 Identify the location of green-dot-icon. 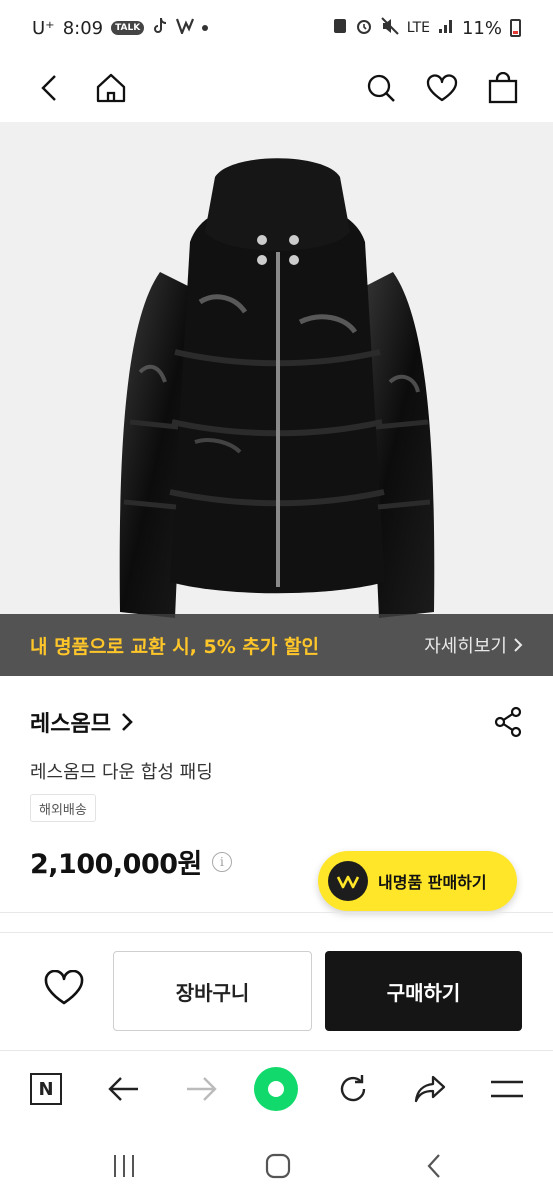
(276, 1089).